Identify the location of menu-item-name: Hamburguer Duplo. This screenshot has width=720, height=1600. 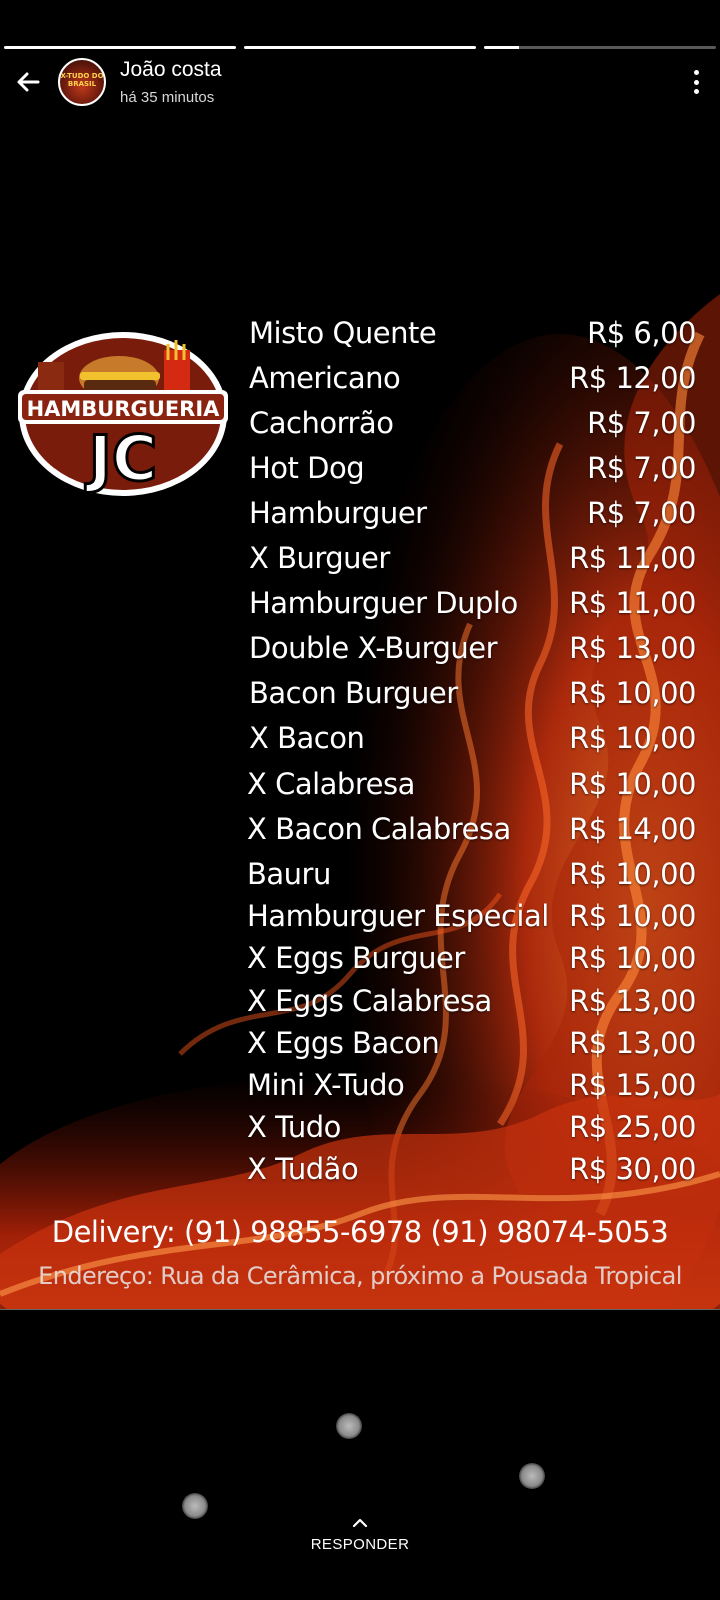
(383, 603).